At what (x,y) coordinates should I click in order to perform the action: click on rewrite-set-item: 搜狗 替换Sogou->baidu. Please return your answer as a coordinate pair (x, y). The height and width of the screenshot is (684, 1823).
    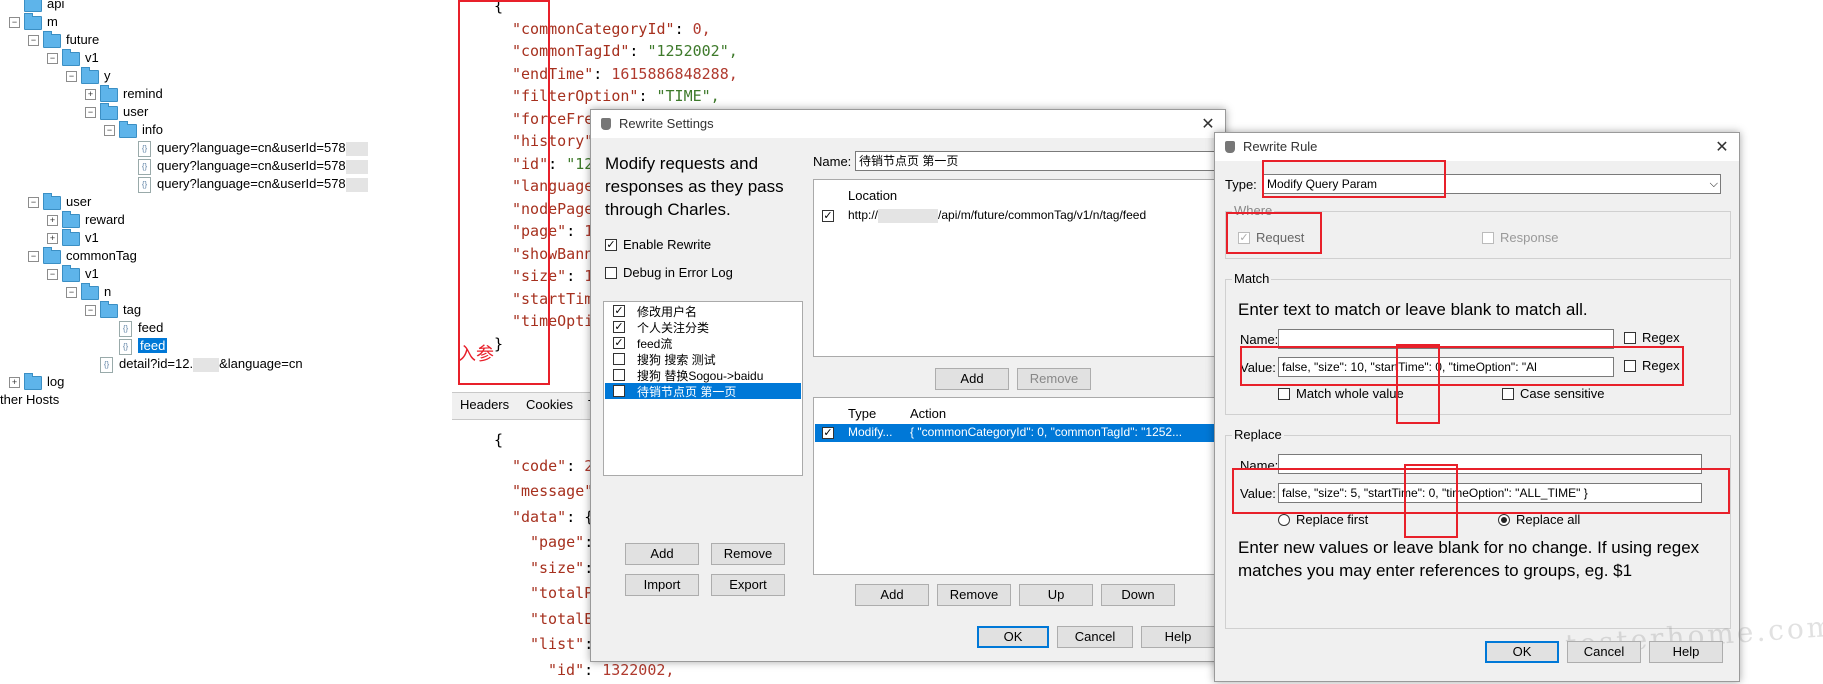
    Looking at the image, I should click on (703, 375).